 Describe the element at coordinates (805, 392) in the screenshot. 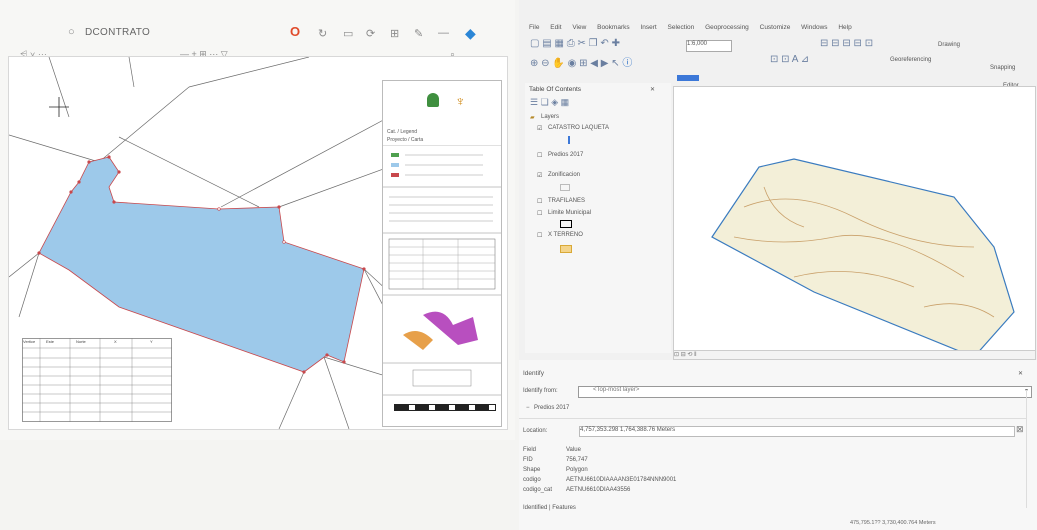

I see `identify-from-dropdown: <Top-most layer> ▾` at that location.